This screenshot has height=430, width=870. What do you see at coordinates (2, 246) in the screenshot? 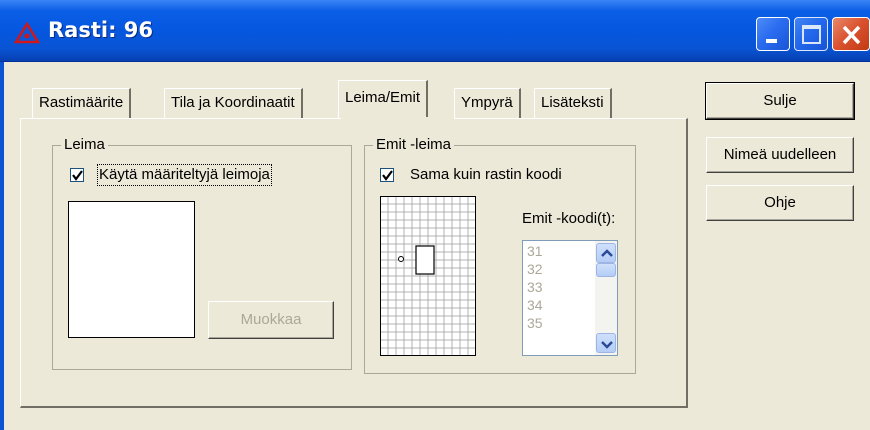
I see `window-frame-left` at bounding box center [2, 246].